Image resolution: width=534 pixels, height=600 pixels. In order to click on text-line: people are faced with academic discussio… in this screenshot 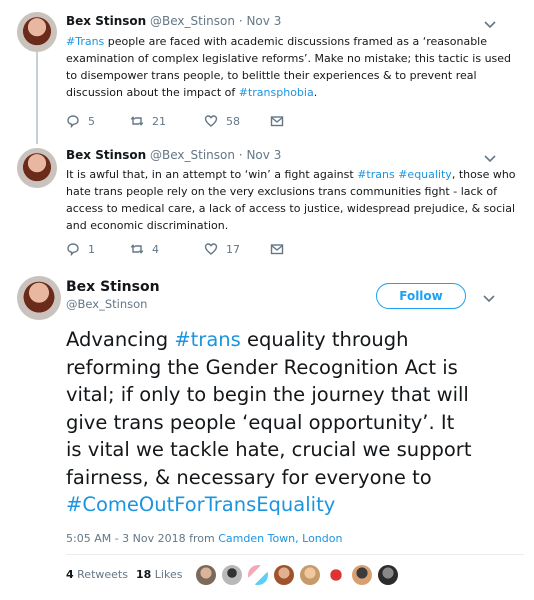, I will do `click(296, 41)`.